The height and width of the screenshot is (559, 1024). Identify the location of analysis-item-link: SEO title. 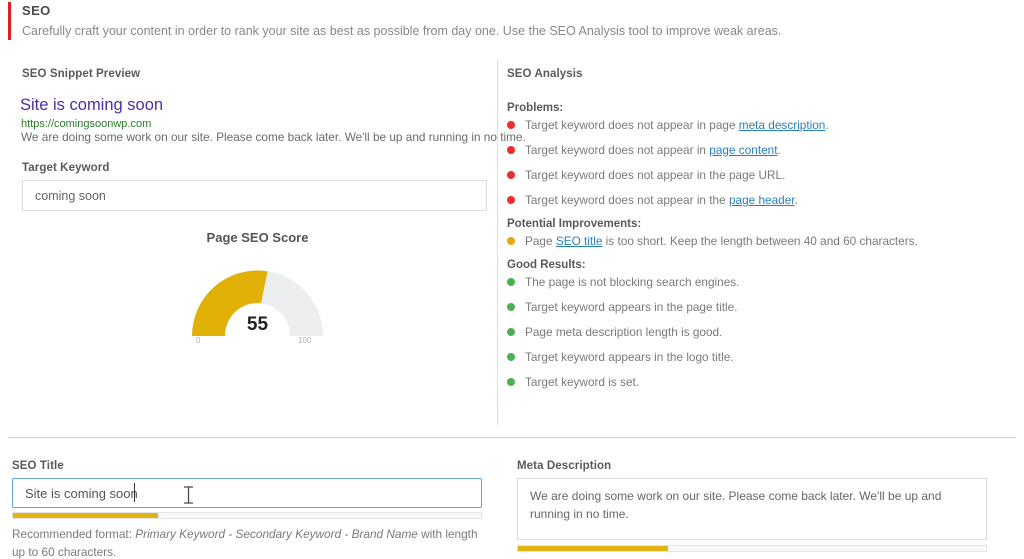
(579, 241).